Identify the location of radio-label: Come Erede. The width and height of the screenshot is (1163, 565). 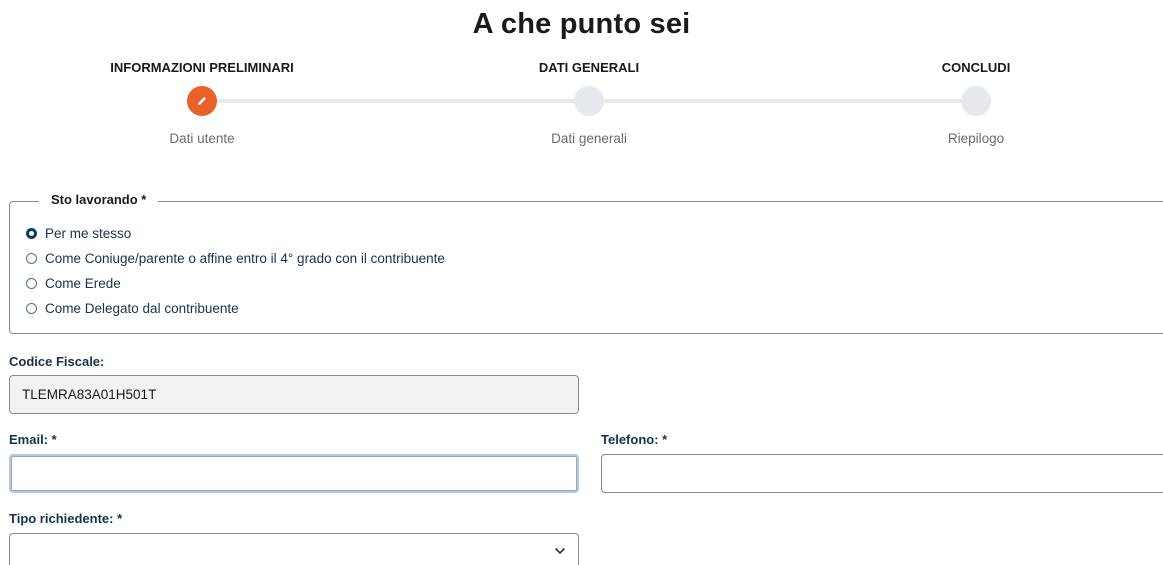
(83, 283).